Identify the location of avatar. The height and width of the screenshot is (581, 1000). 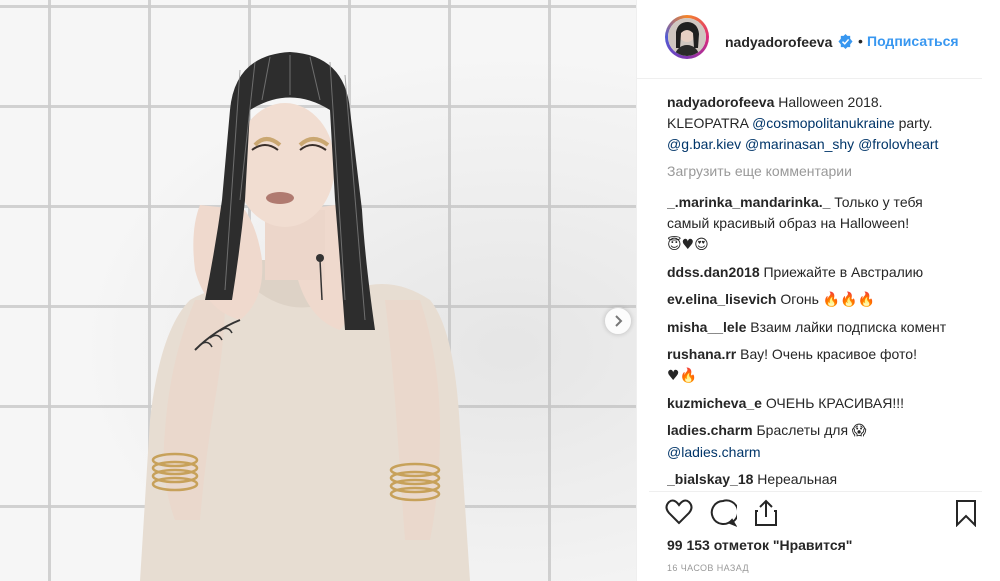
(687, 37).